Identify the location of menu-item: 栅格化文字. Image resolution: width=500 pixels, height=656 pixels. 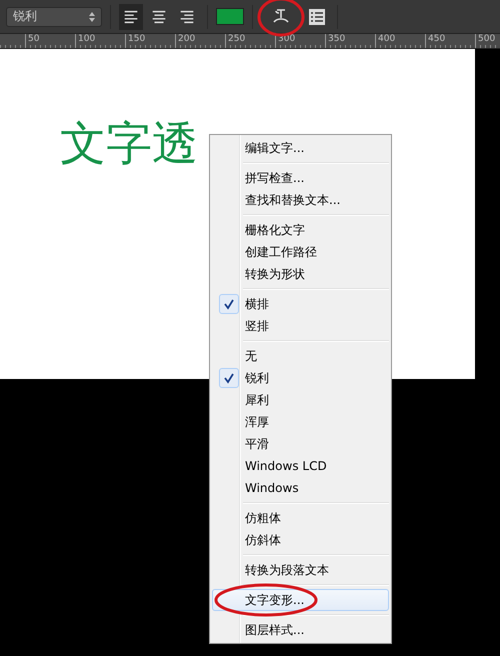
(300, 230).